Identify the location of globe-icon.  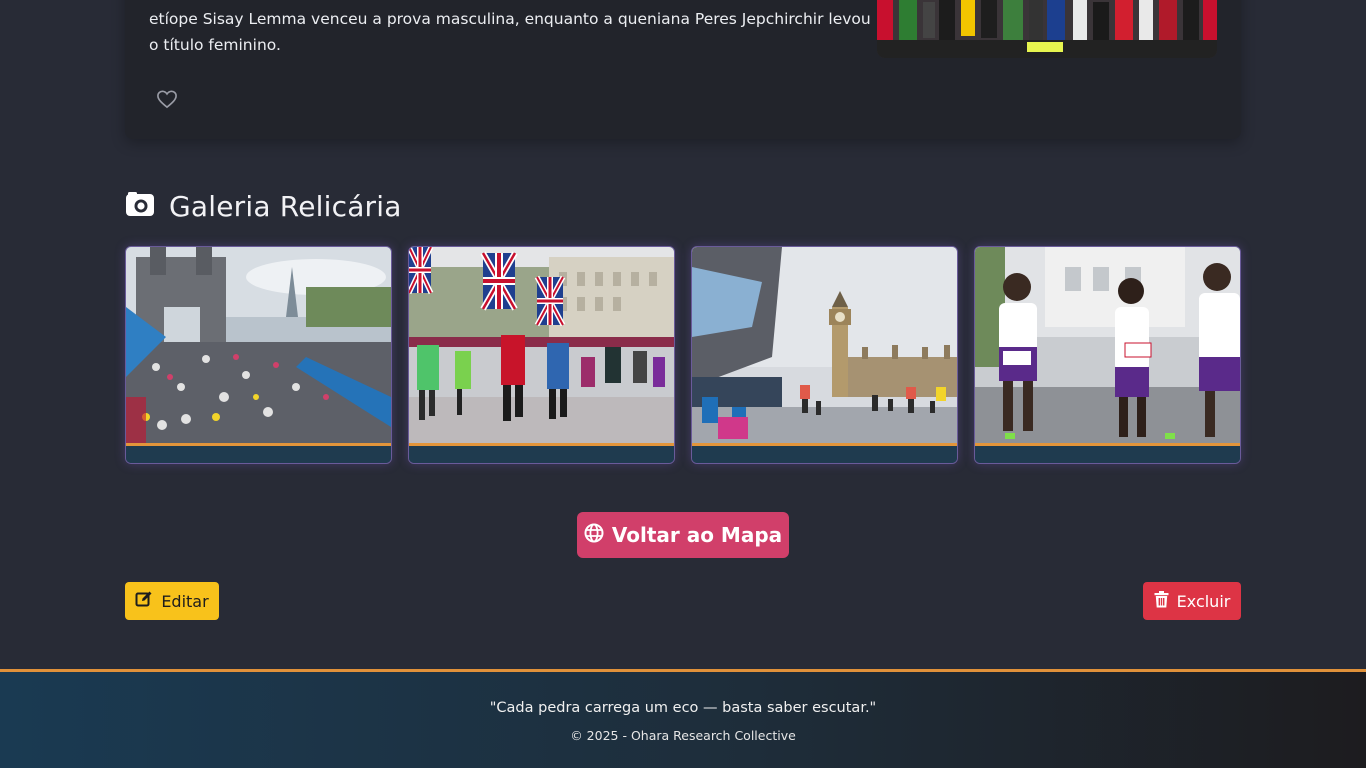
(594, 535).